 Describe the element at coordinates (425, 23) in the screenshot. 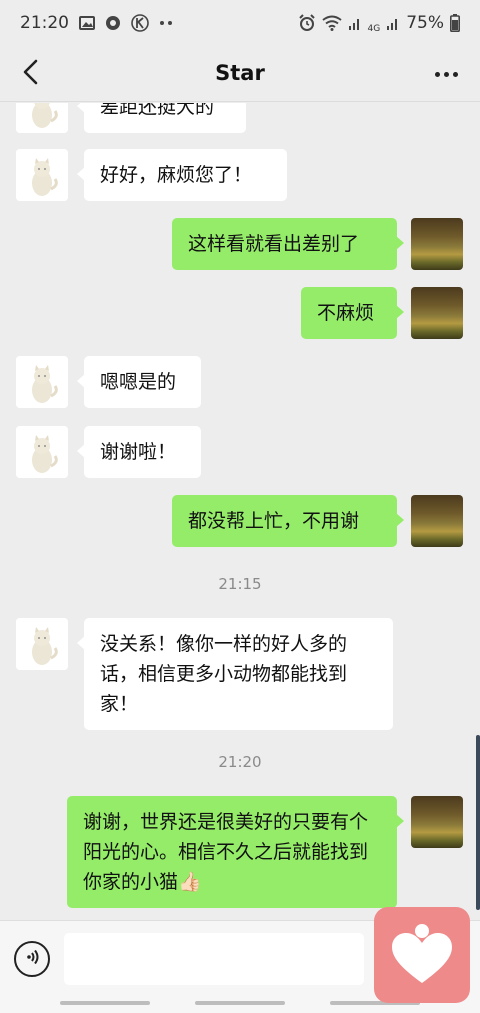

I see `battery-percent: 75%` at that location.